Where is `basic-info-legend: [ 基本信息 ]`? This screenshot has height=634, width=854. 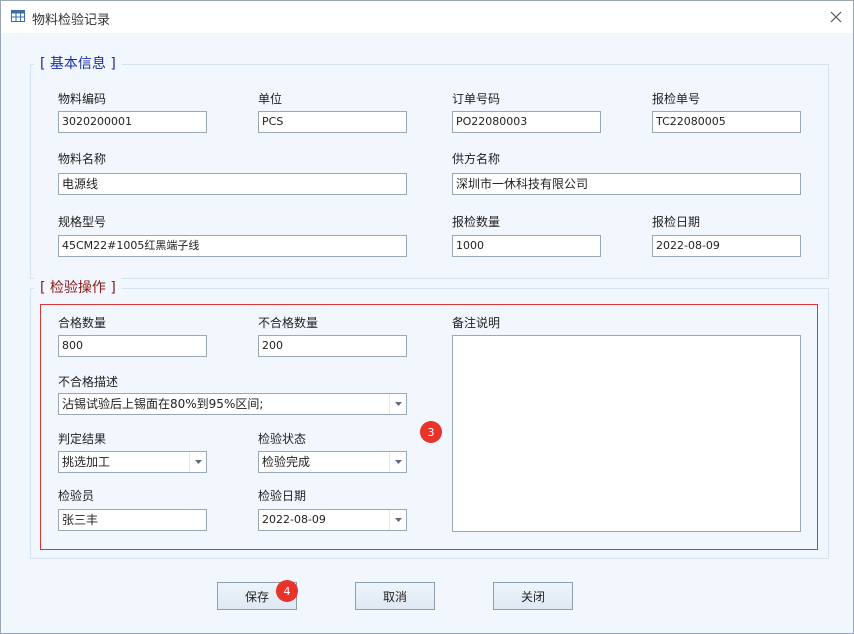
basic-info-legend: [ 基本信息 ] is located at coordinates (78, 63).